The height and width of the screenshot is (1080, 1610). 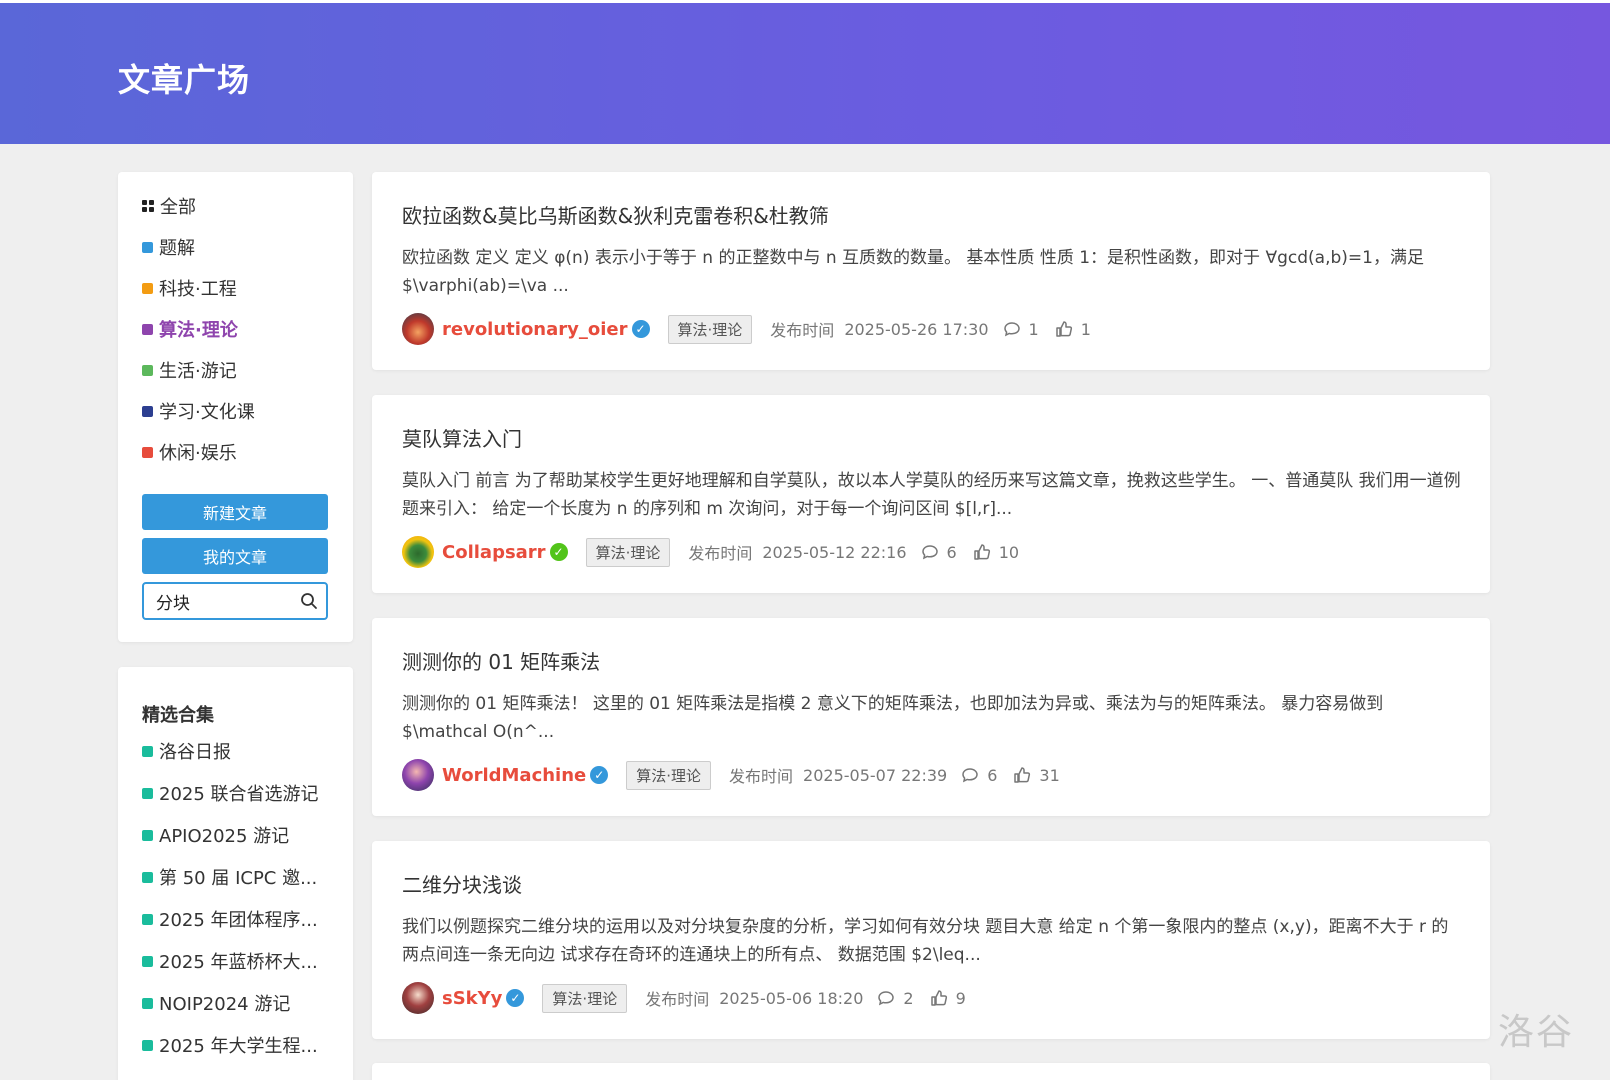 What do you see at coordinates (198, 330) in the screenshot?
I see `category-label: 算法·理论` at bounding box center [198, 330].